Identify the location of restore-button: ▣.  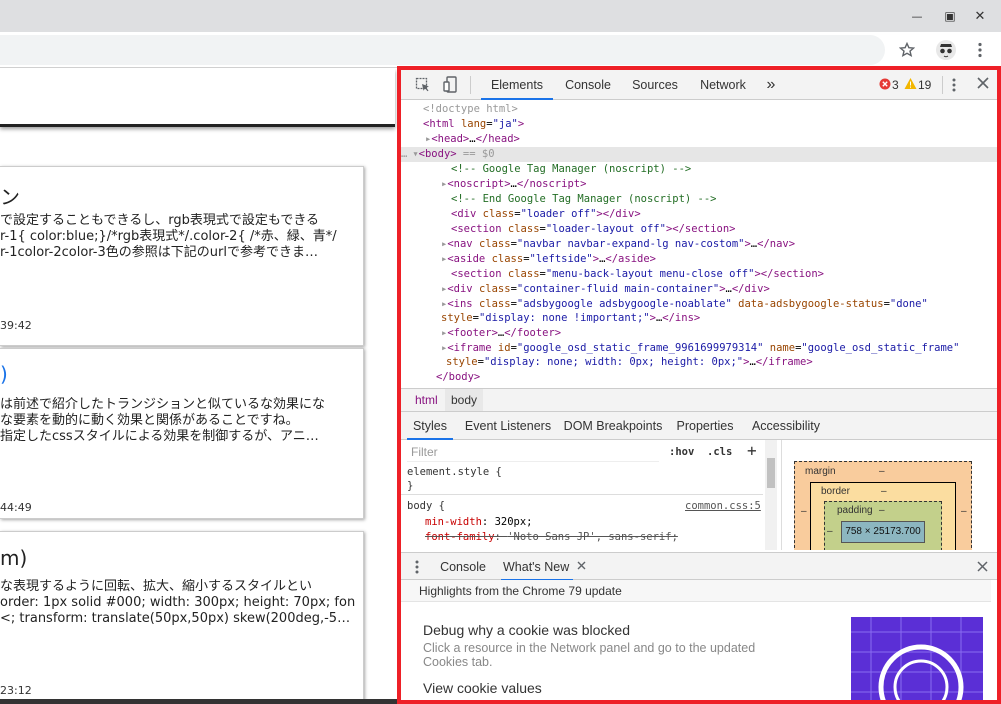
(950, 16).